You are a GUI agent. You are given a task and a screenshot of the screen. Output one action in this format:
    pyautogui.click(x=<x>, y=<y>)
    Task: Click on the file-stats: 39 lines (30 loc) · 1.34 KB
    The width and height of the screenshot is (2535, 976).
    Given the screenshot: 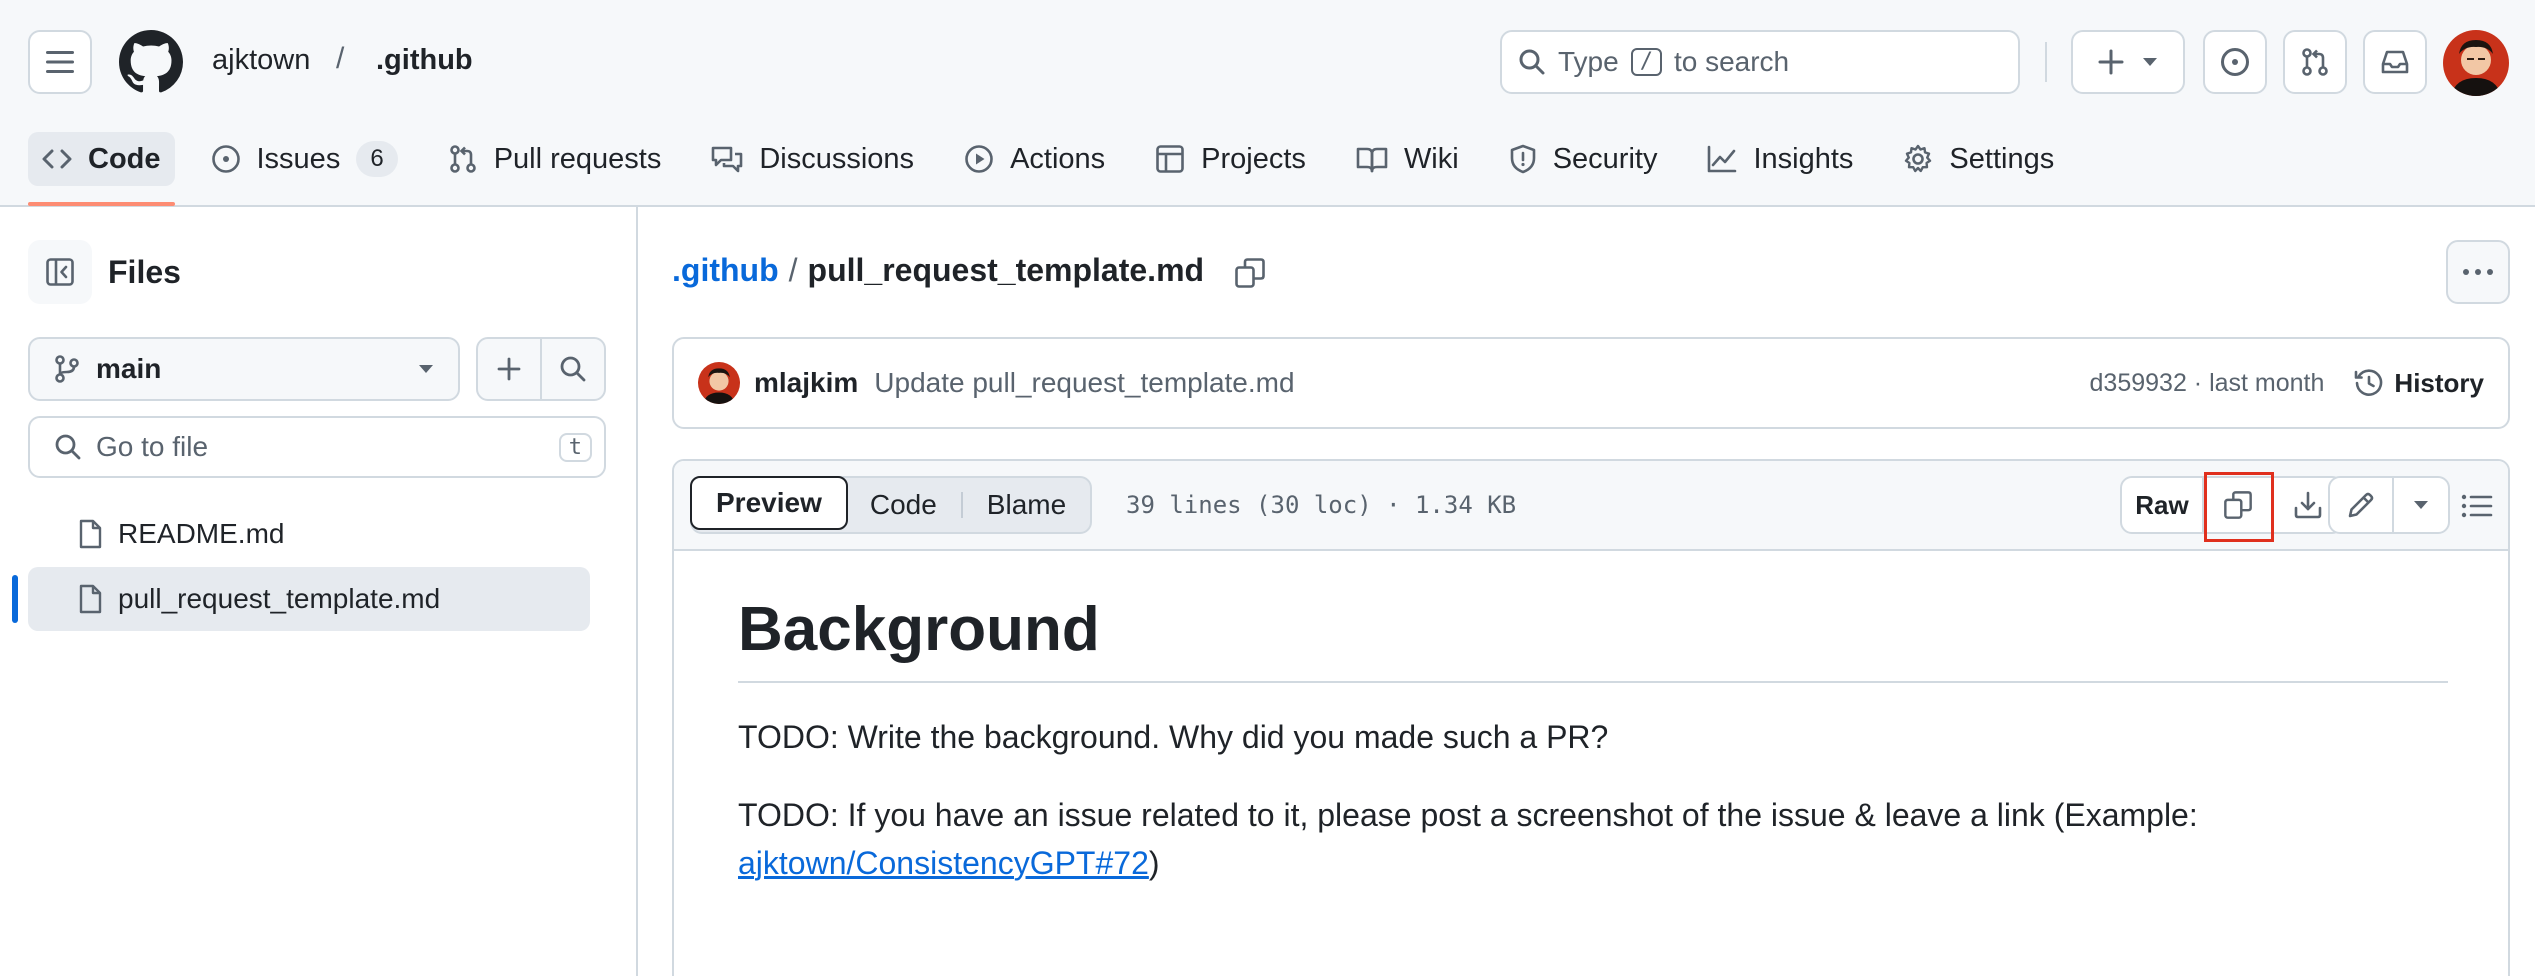 What is the action you would take?
    pyautogui.click(x=1321, y=505)
    